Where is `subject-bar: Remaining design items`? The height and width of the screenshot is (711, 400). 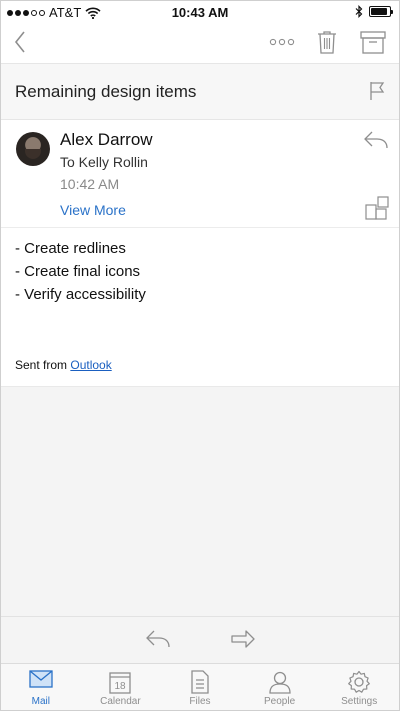 subject-bar: Remaining design items is located at coordinates (200, 91).